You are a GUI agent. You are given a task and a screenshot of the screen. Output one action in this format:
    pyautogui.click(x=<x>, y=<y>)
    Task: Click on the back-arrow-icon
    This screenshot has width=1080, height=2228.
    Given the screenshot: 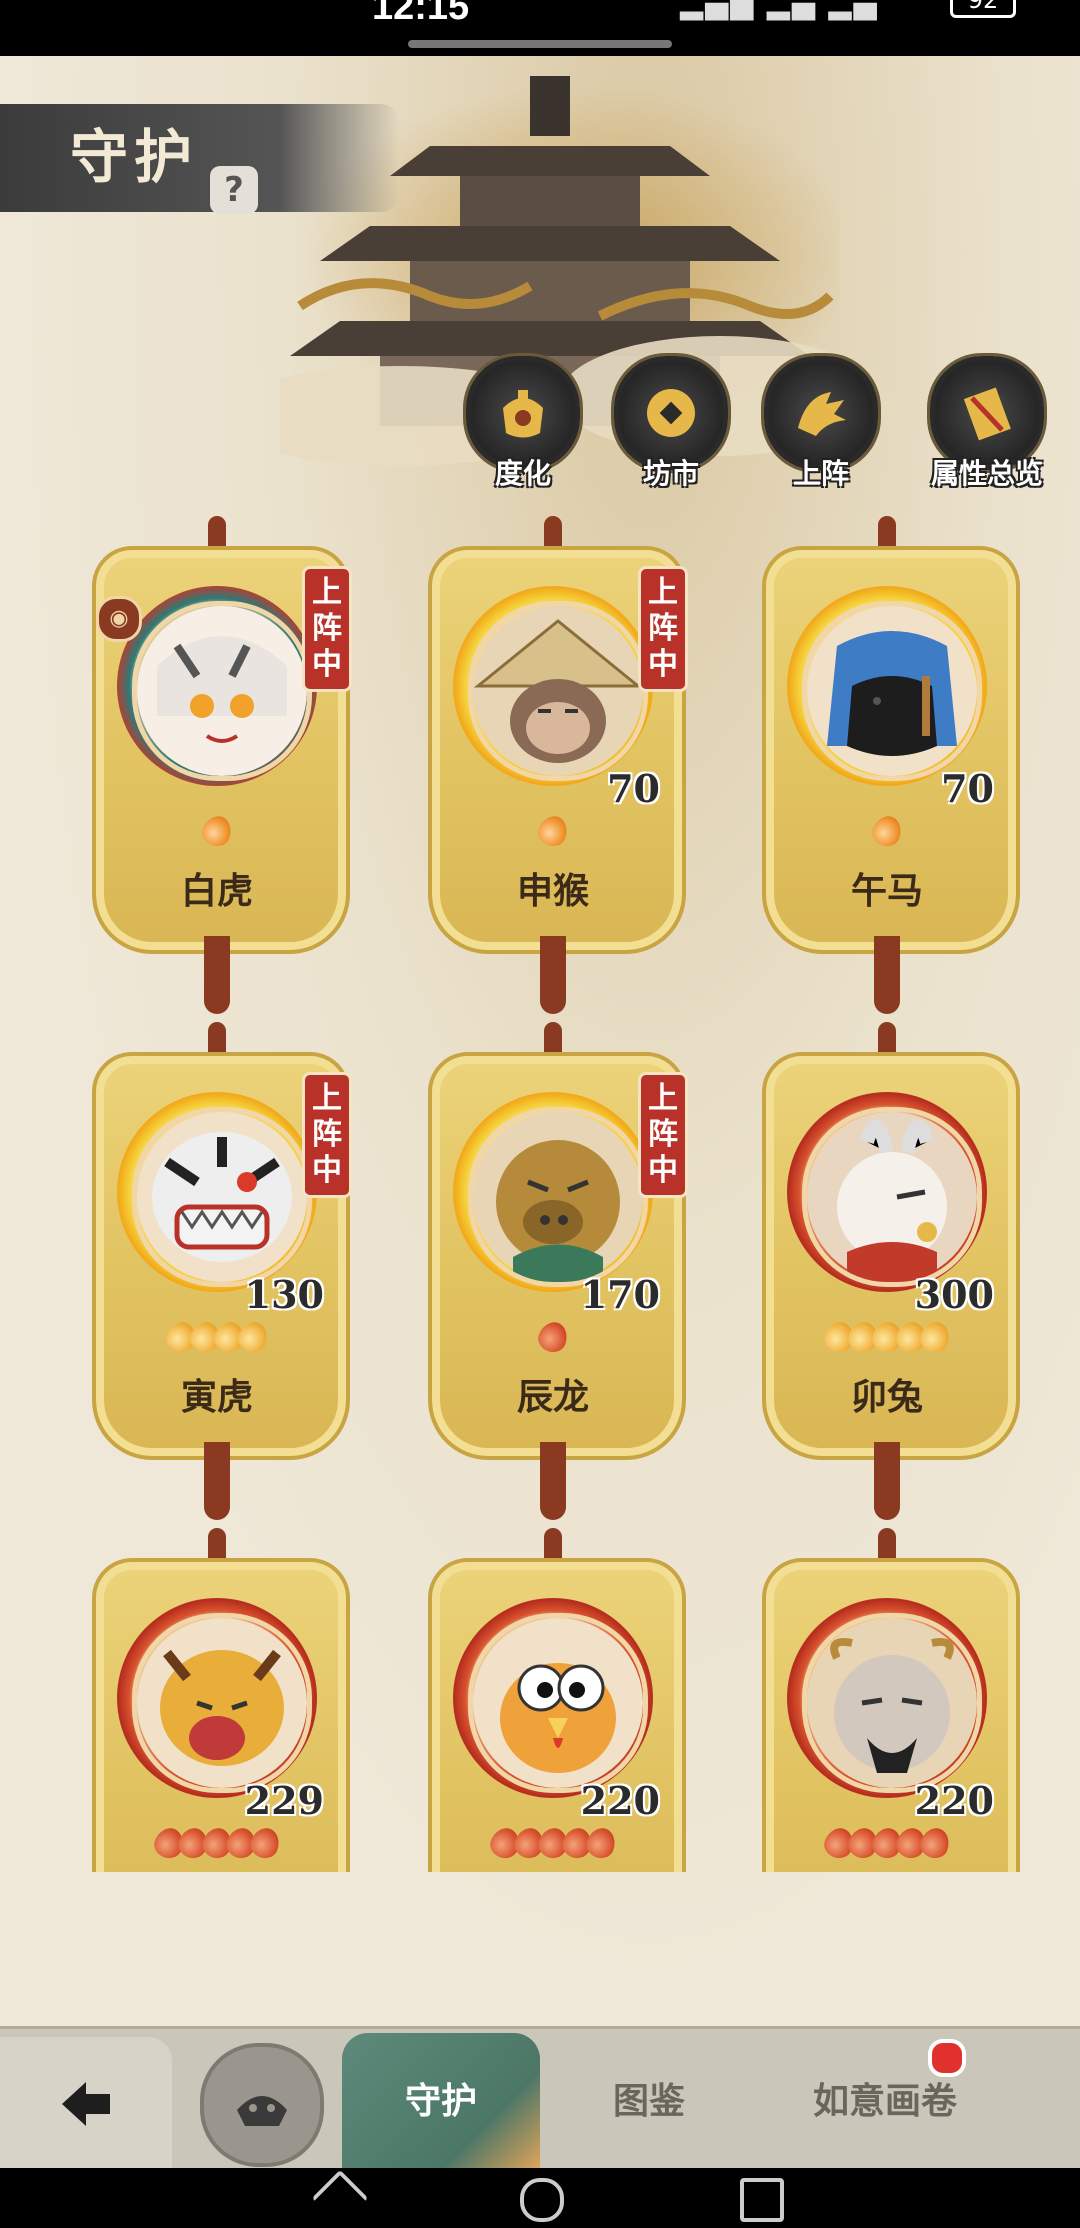 What is the action you would take?
    pyautogui.click(x=86, y=2104)
    